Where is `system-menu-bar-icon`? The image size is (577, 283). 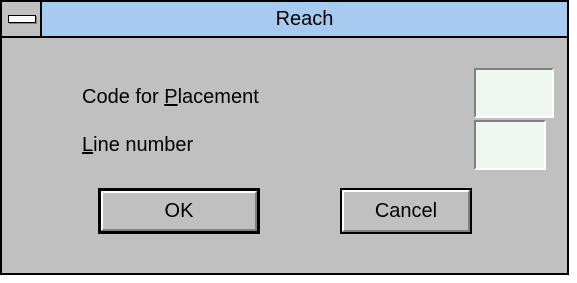
system-menu-bar-icon is located at coordinates (22, 19).